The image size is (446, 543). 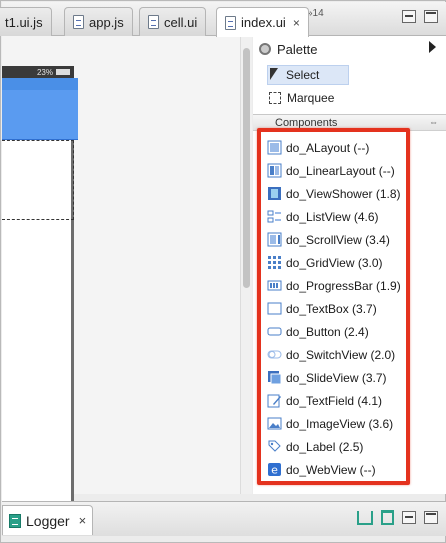 I want to click on textfield-icon, so click(x=274, y=401).